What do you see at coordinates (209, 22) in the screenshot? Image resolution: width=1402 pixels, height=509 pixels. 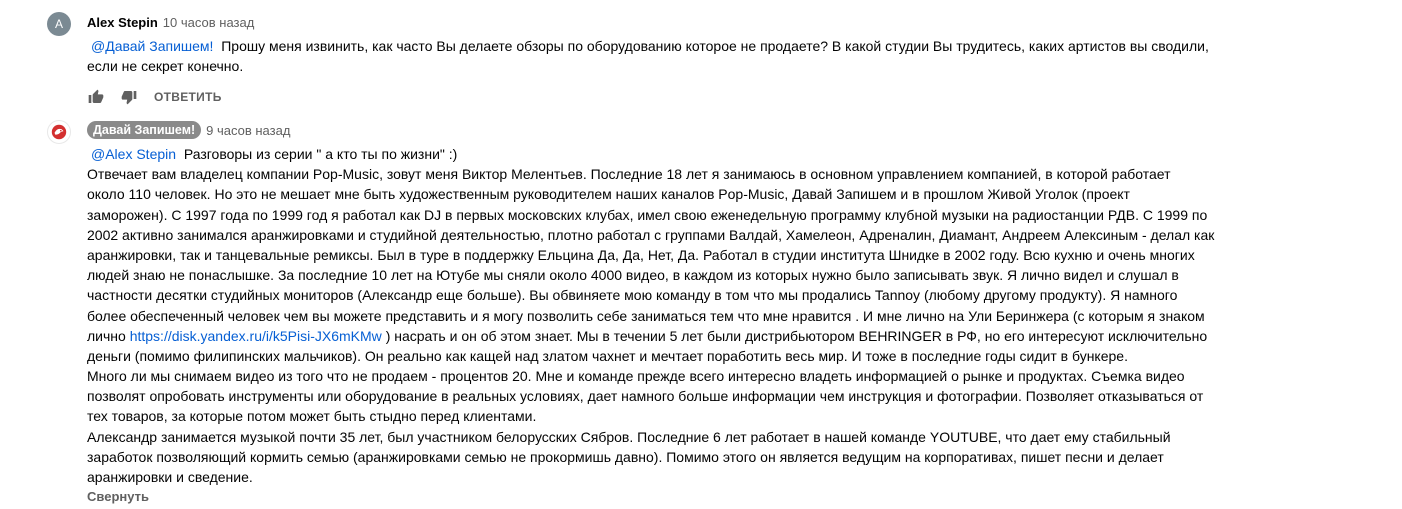 I see `comment-time: 10 часов назад` at bounding box center [209, 22].